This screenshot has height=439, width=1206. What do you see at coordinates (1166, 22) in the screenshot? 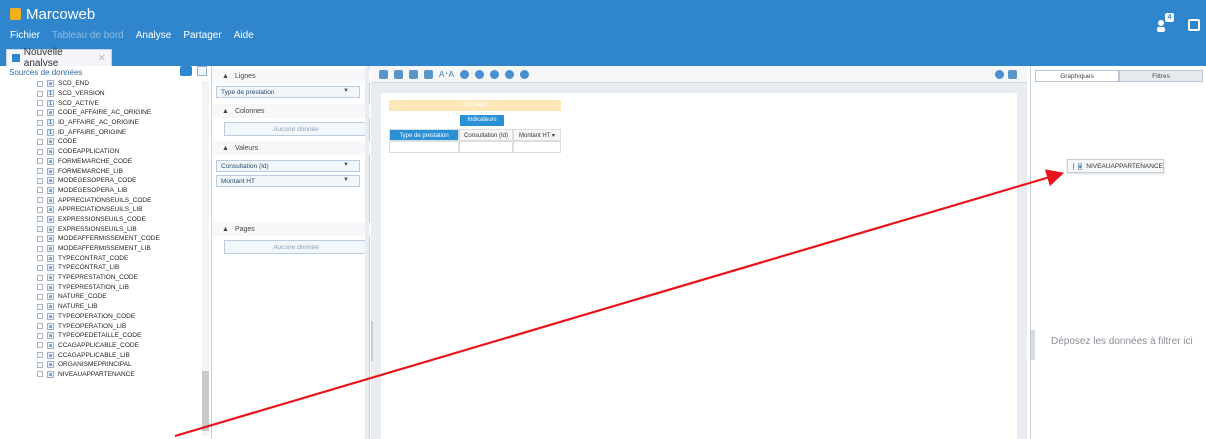
I see `users-icon: 4` at bounding box center [1166, 22].